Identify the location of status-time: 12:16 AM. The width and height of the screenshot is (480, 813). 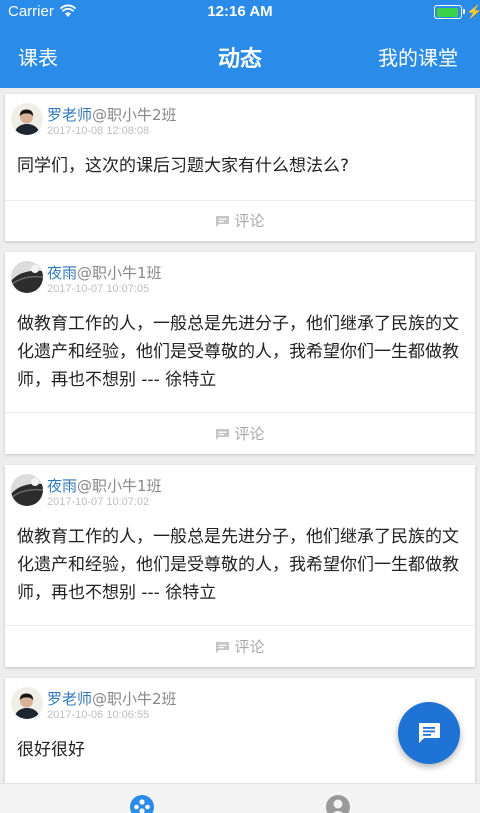
(240, 11).